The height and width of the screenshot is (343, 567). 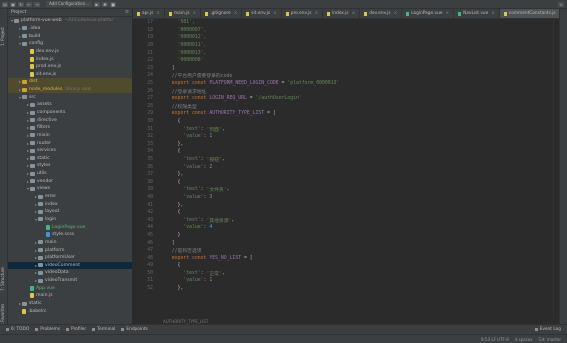 What do you see at coordinates (70, 296) in the screenshot?
I see `tree-item: main.js` at bounding box center [70, 296].